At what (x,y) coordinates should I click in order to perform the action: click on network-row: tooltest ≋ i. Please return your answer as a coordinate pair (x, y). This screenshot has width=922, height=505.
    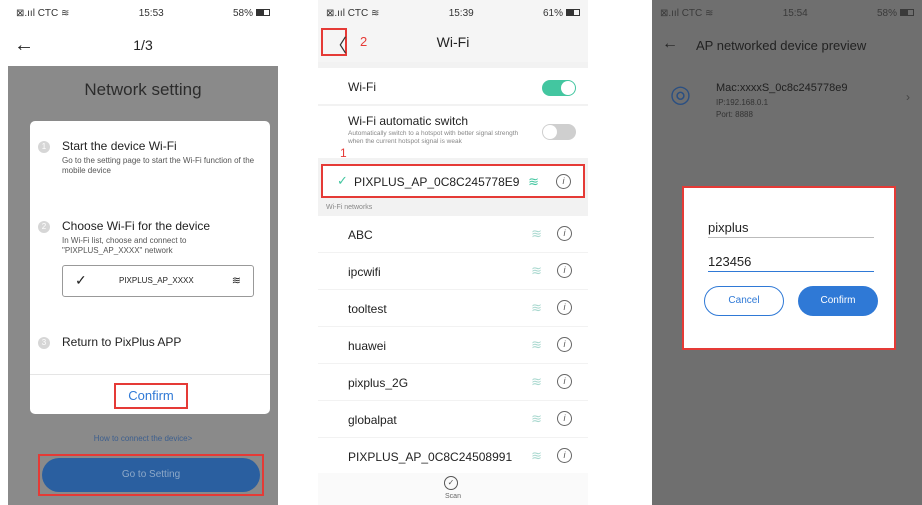
    Looking at the image, I should click on (453, 308).